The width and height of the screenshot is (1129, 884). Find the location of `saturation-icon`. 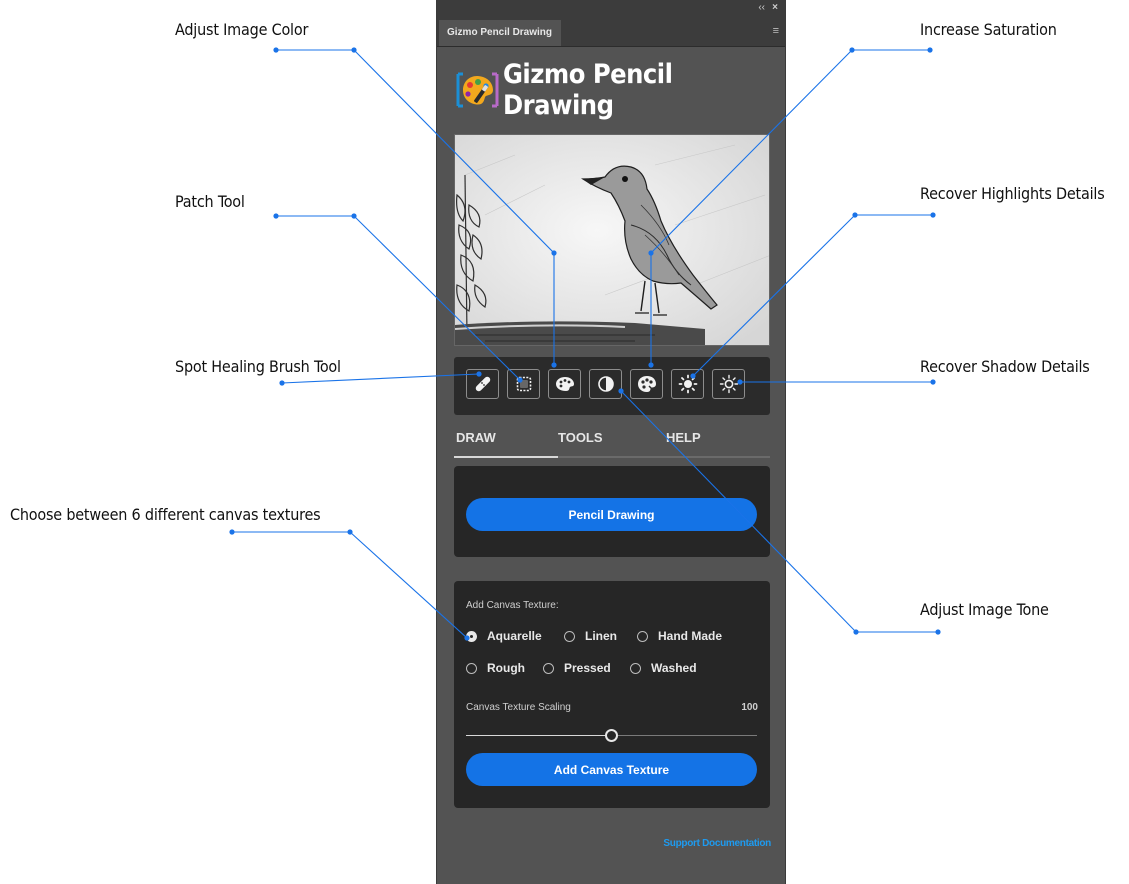

saturation-icon is located at coordinates (646, 384).